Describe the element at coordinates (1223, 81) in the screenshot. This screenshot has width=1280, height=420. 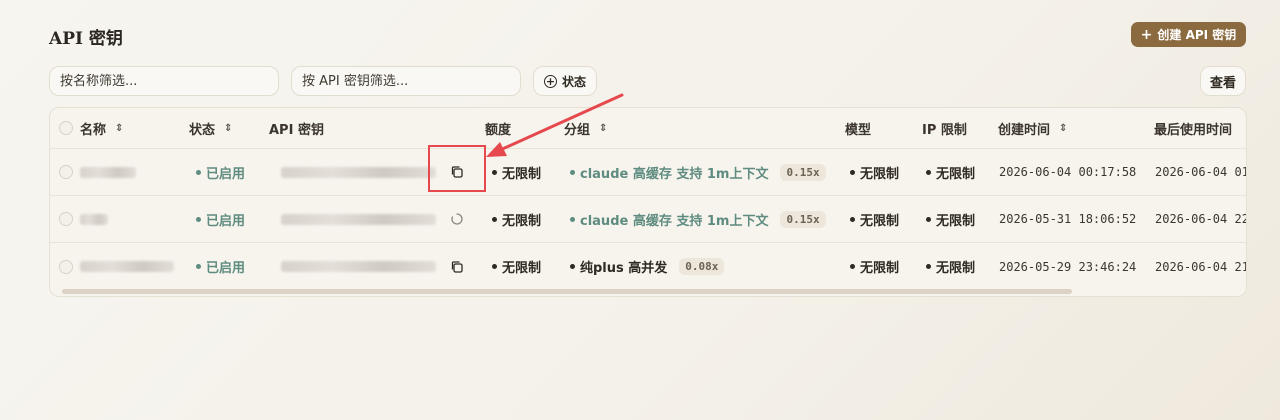
I see `view-button: 查看` at that location.